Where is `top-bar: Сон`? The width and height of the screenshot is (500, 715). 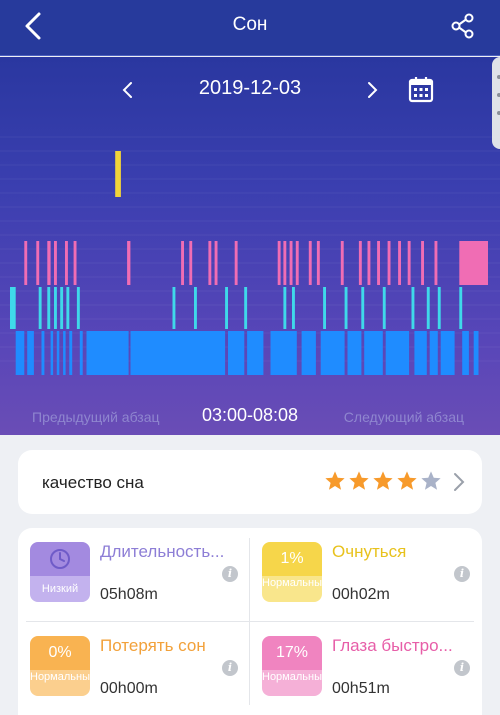
top-bar: Сон is located at coordinates (250, 28).